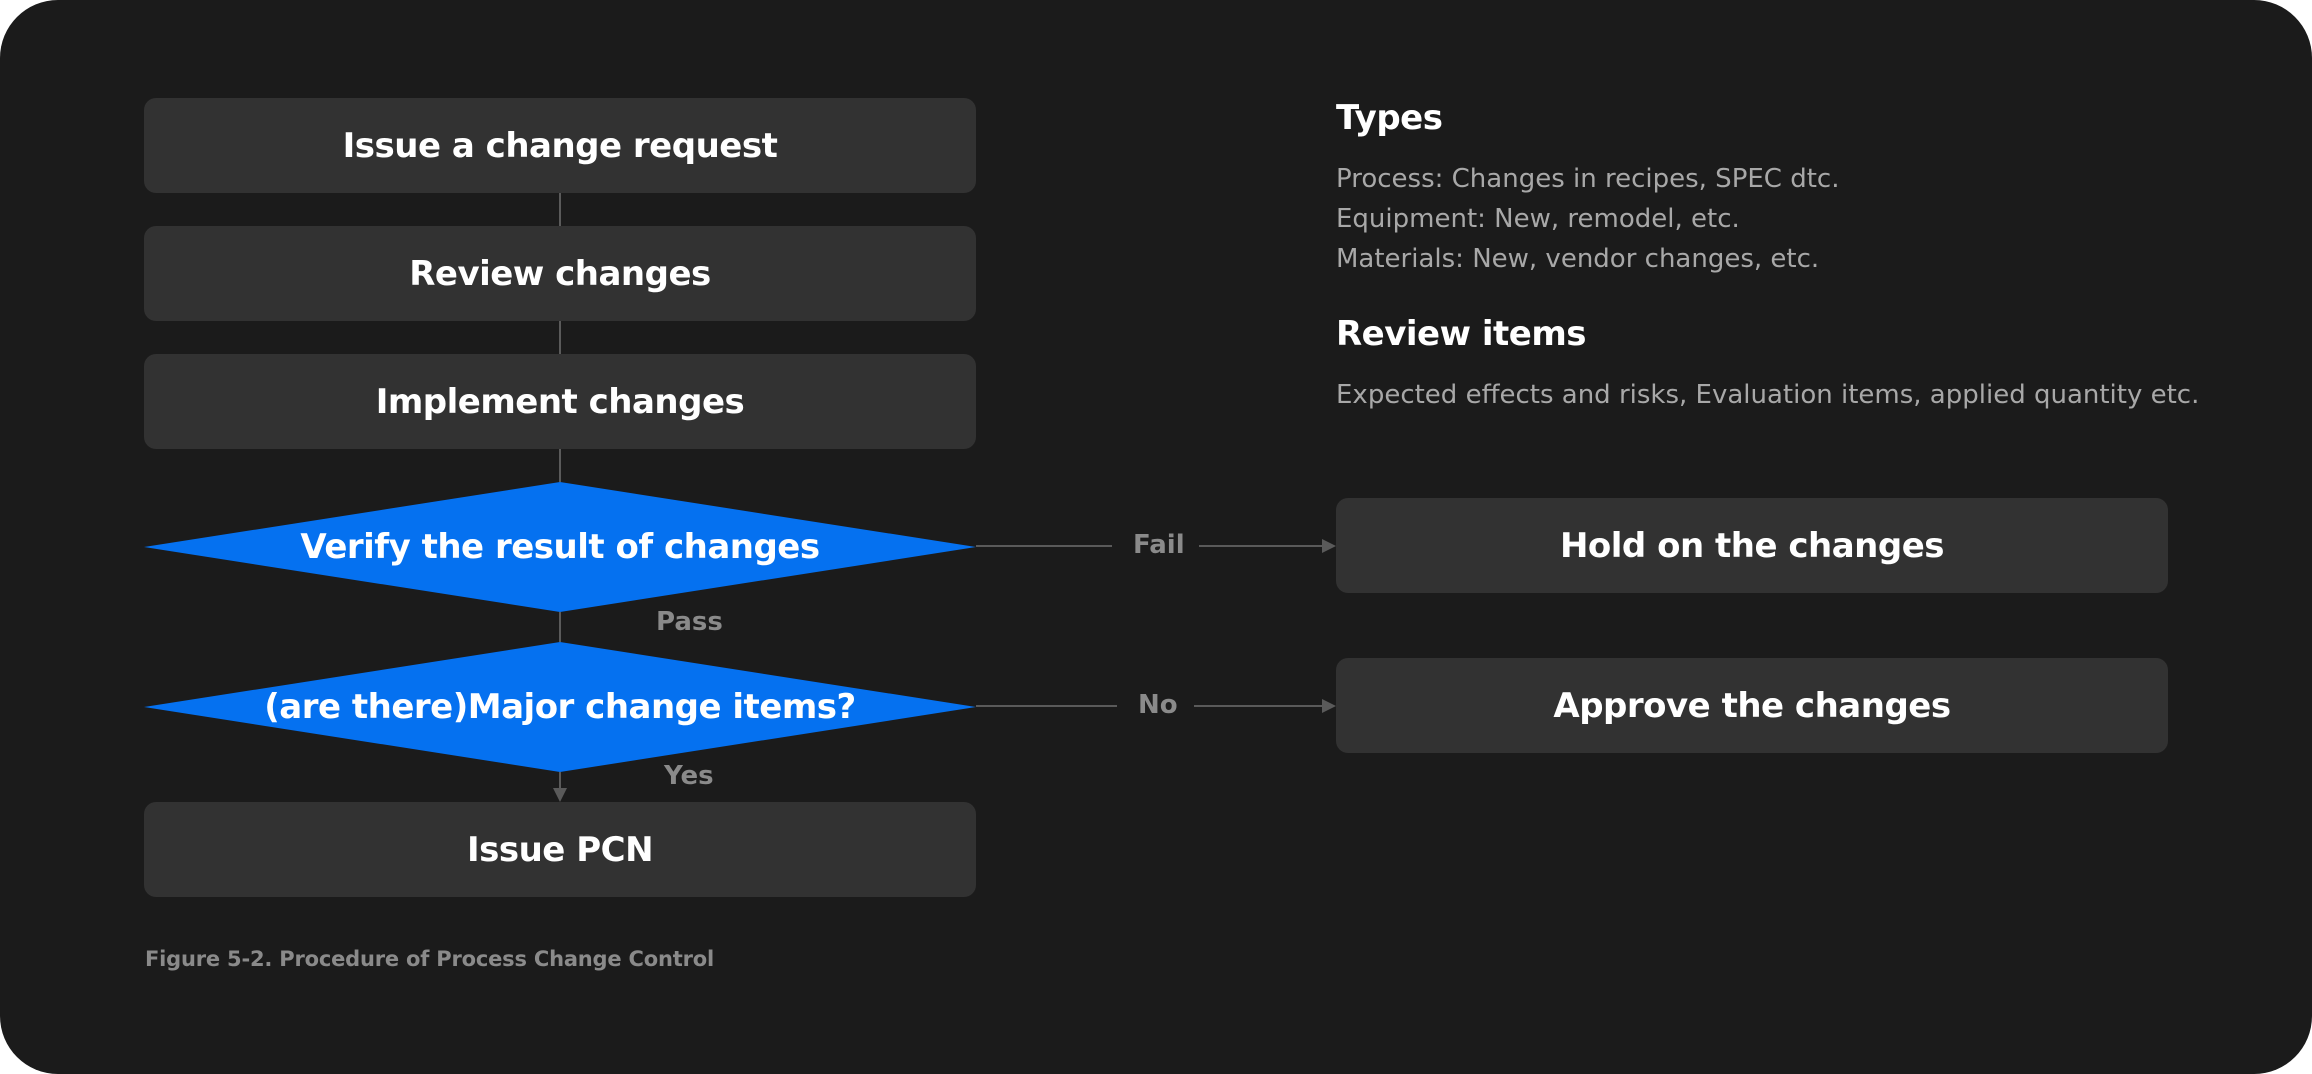 Image resolution: width=2312 pixels, height=1074 pixels. I want to click on step-issue-change-request-label: Issue a change request, so click(560, 145).